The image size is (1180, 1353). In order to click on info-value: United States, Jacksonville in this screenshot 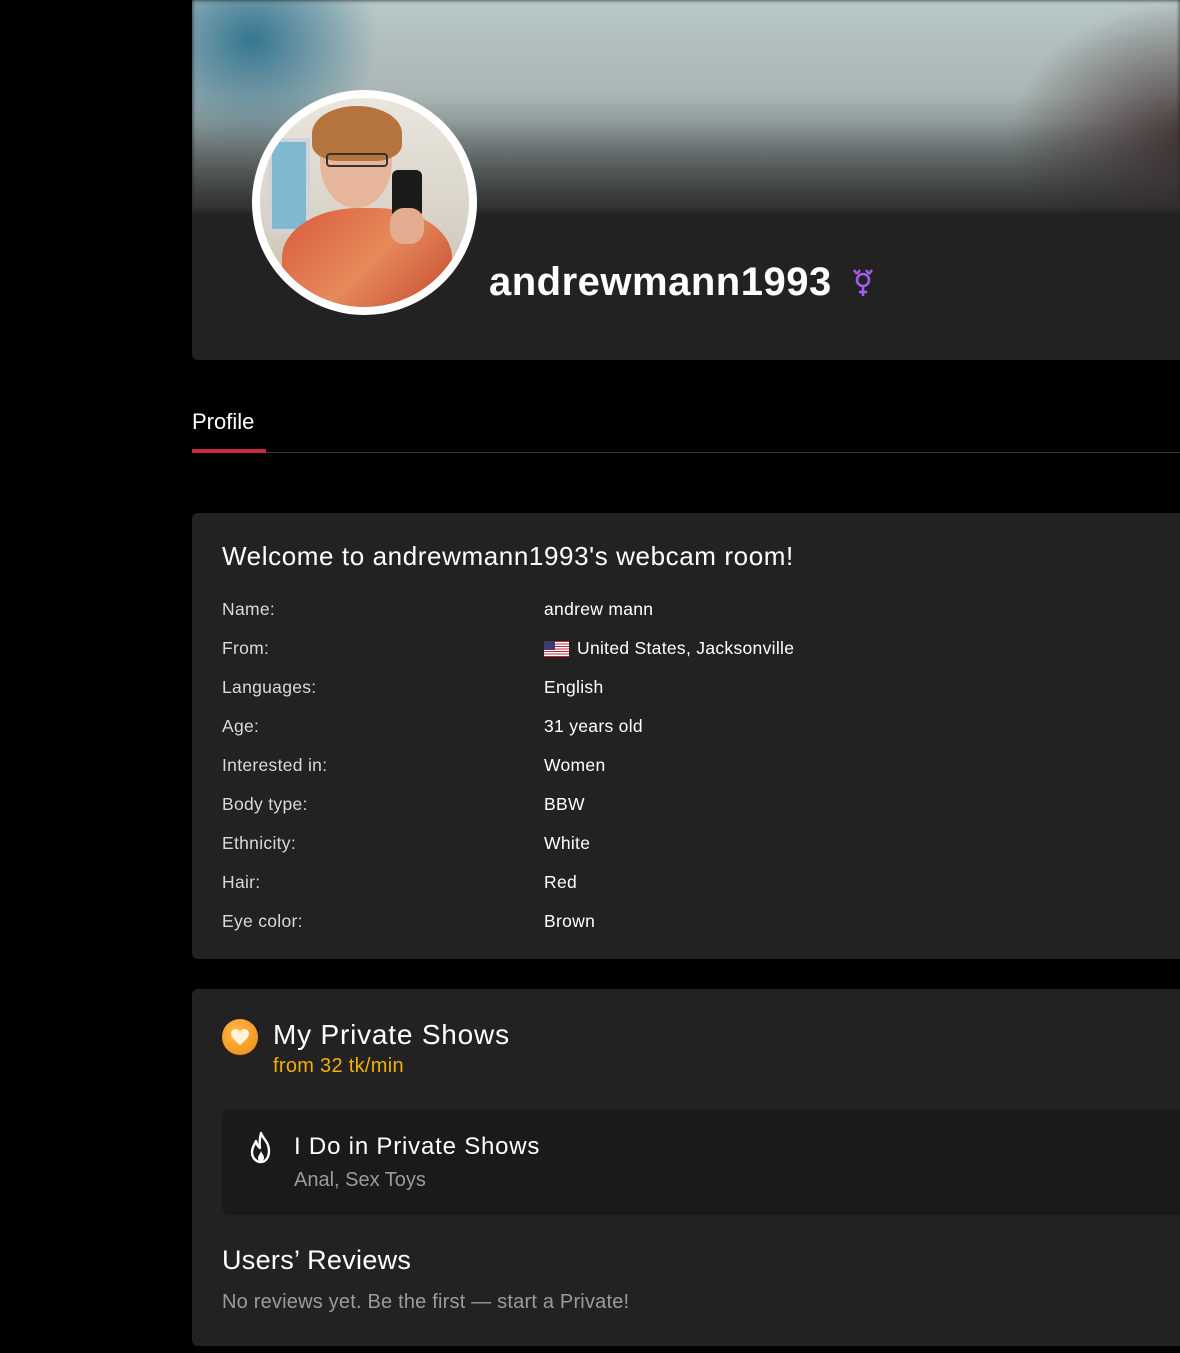, I will do `click(669, 648)`.